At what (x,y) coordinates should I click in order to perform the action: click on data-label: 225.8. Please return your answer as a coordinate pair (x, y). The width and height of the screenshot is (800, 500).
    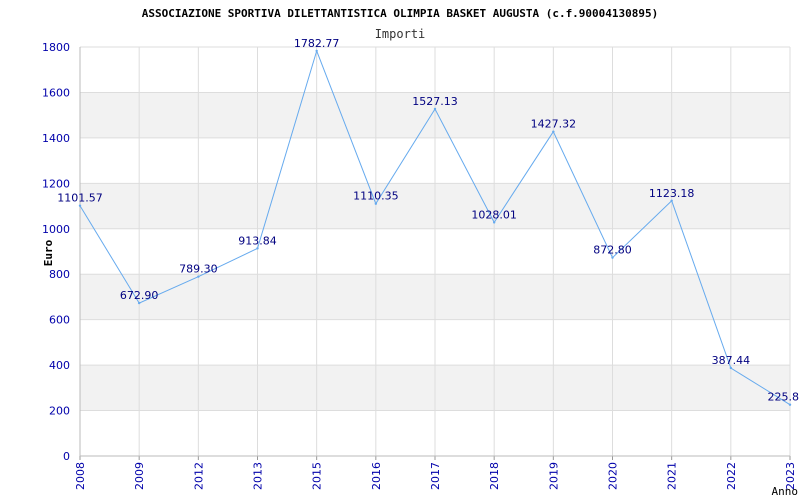
    Looking at the image, I should click on (784, 397).